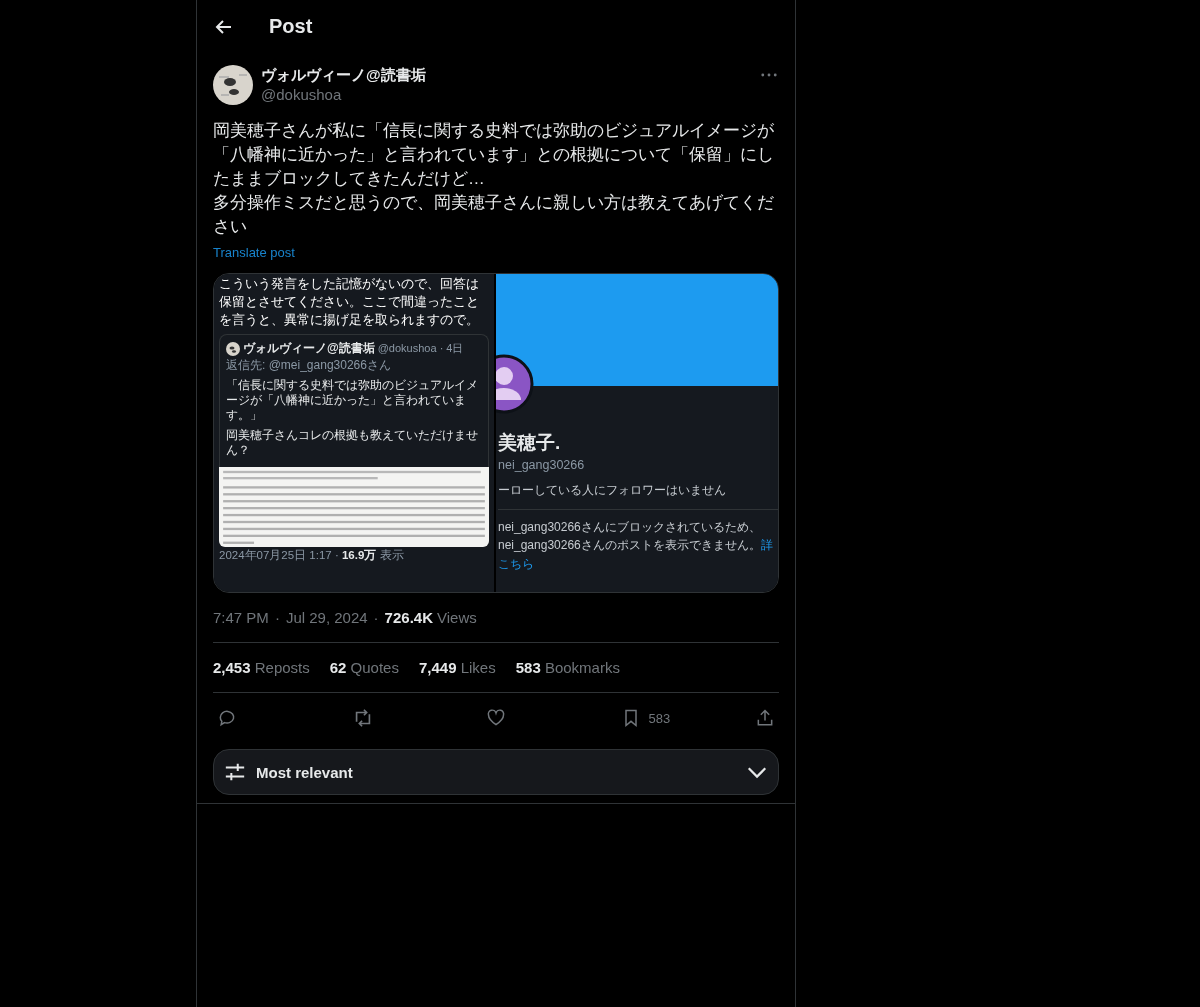 The height and width of the screenshot is (1007, 1200). I want to click on details-link: 詳, so click(766, 545).